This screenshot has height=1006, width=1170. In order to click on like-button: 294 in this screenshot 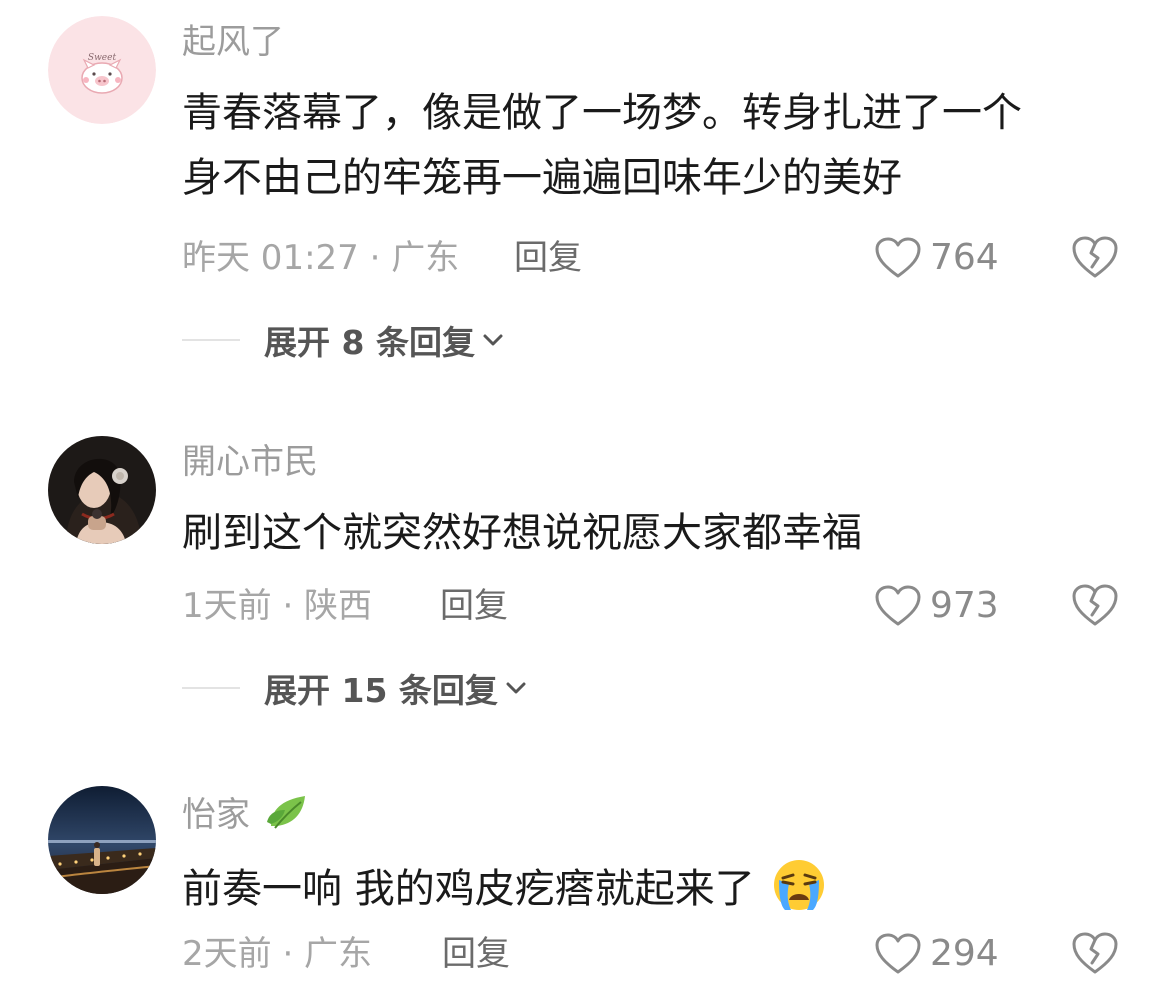, I will do `click(936, 954)`.